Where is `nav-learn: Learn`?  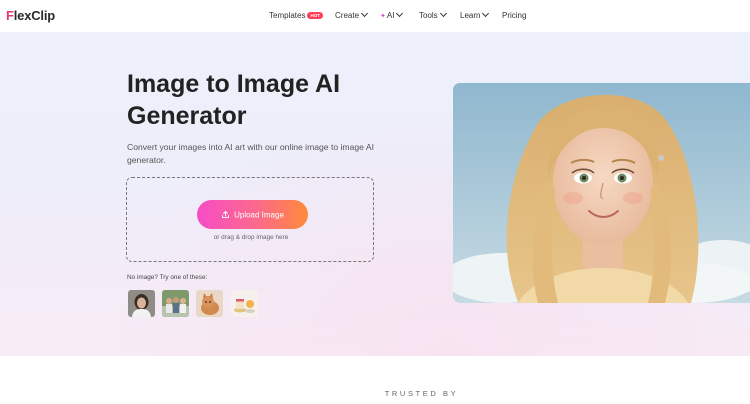
nav-learn: Learn is located at coordinates (475, 14).